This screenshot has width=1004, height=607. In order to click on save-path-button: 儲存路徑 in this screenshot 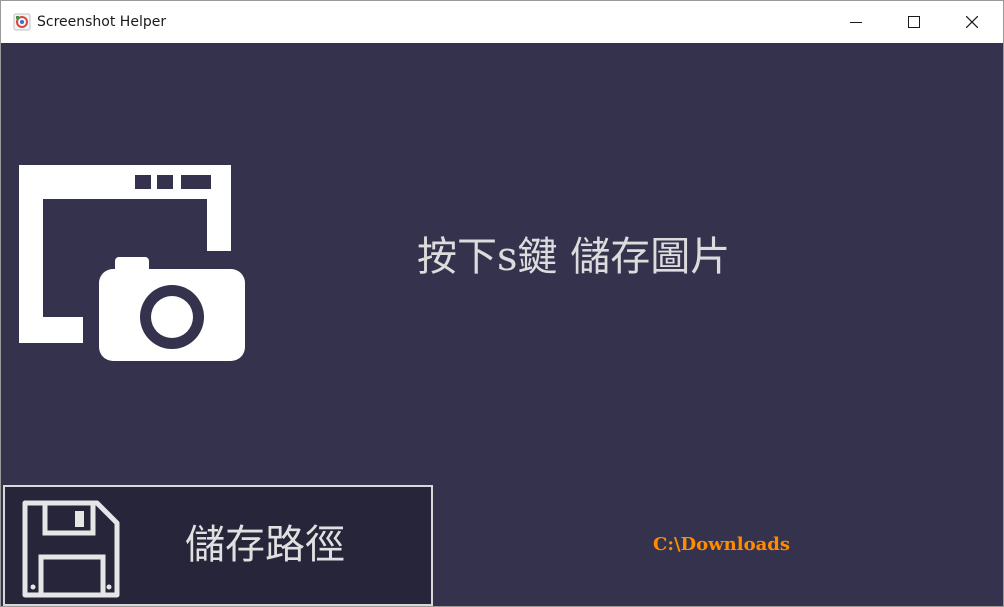, I will do `click(218, 545)`.